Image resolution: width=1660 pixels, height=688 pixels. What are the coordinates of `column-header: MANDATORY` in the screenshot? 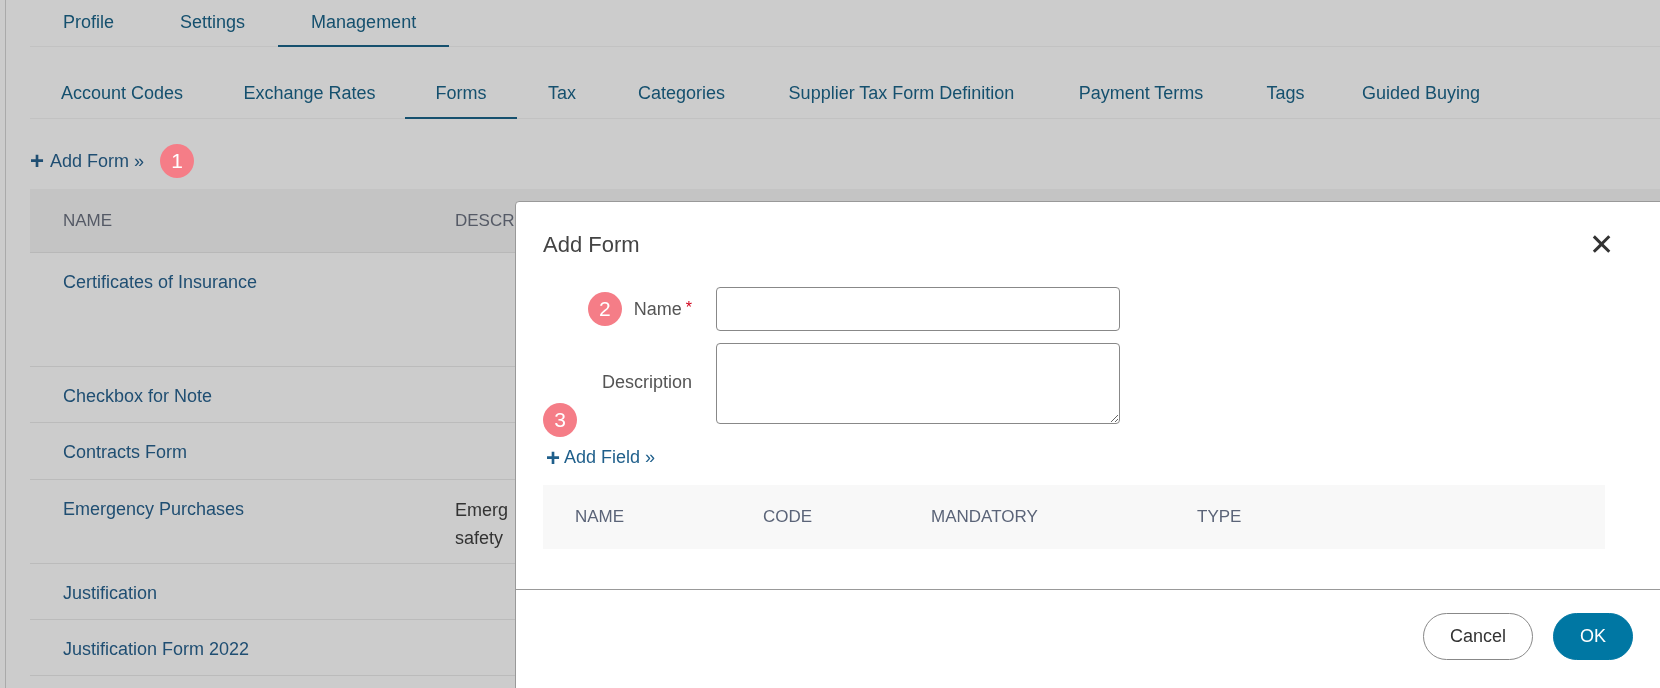 It's located at (985, 517).